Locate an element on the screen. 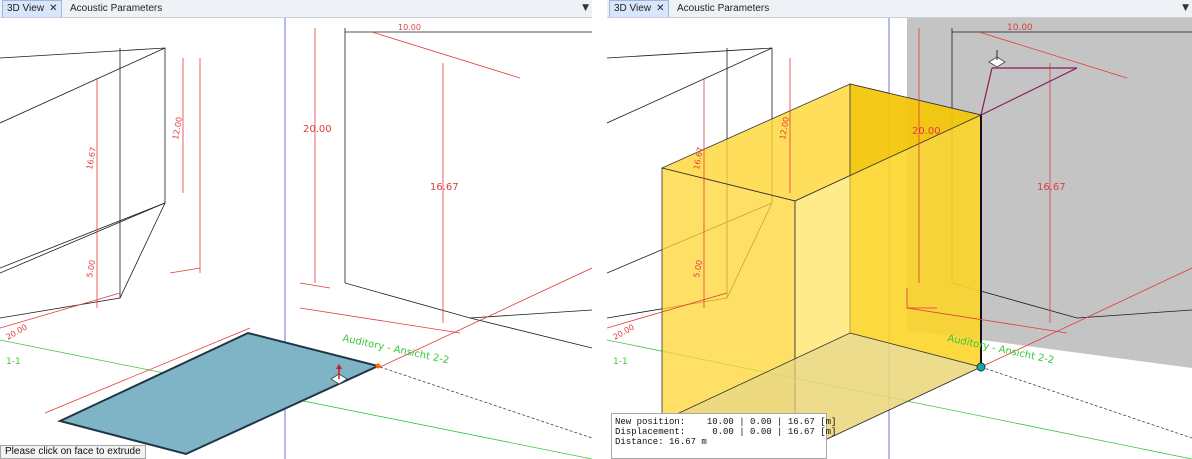  readout-distance: Distance: 16.67 m is located at coordinates (661, 442).